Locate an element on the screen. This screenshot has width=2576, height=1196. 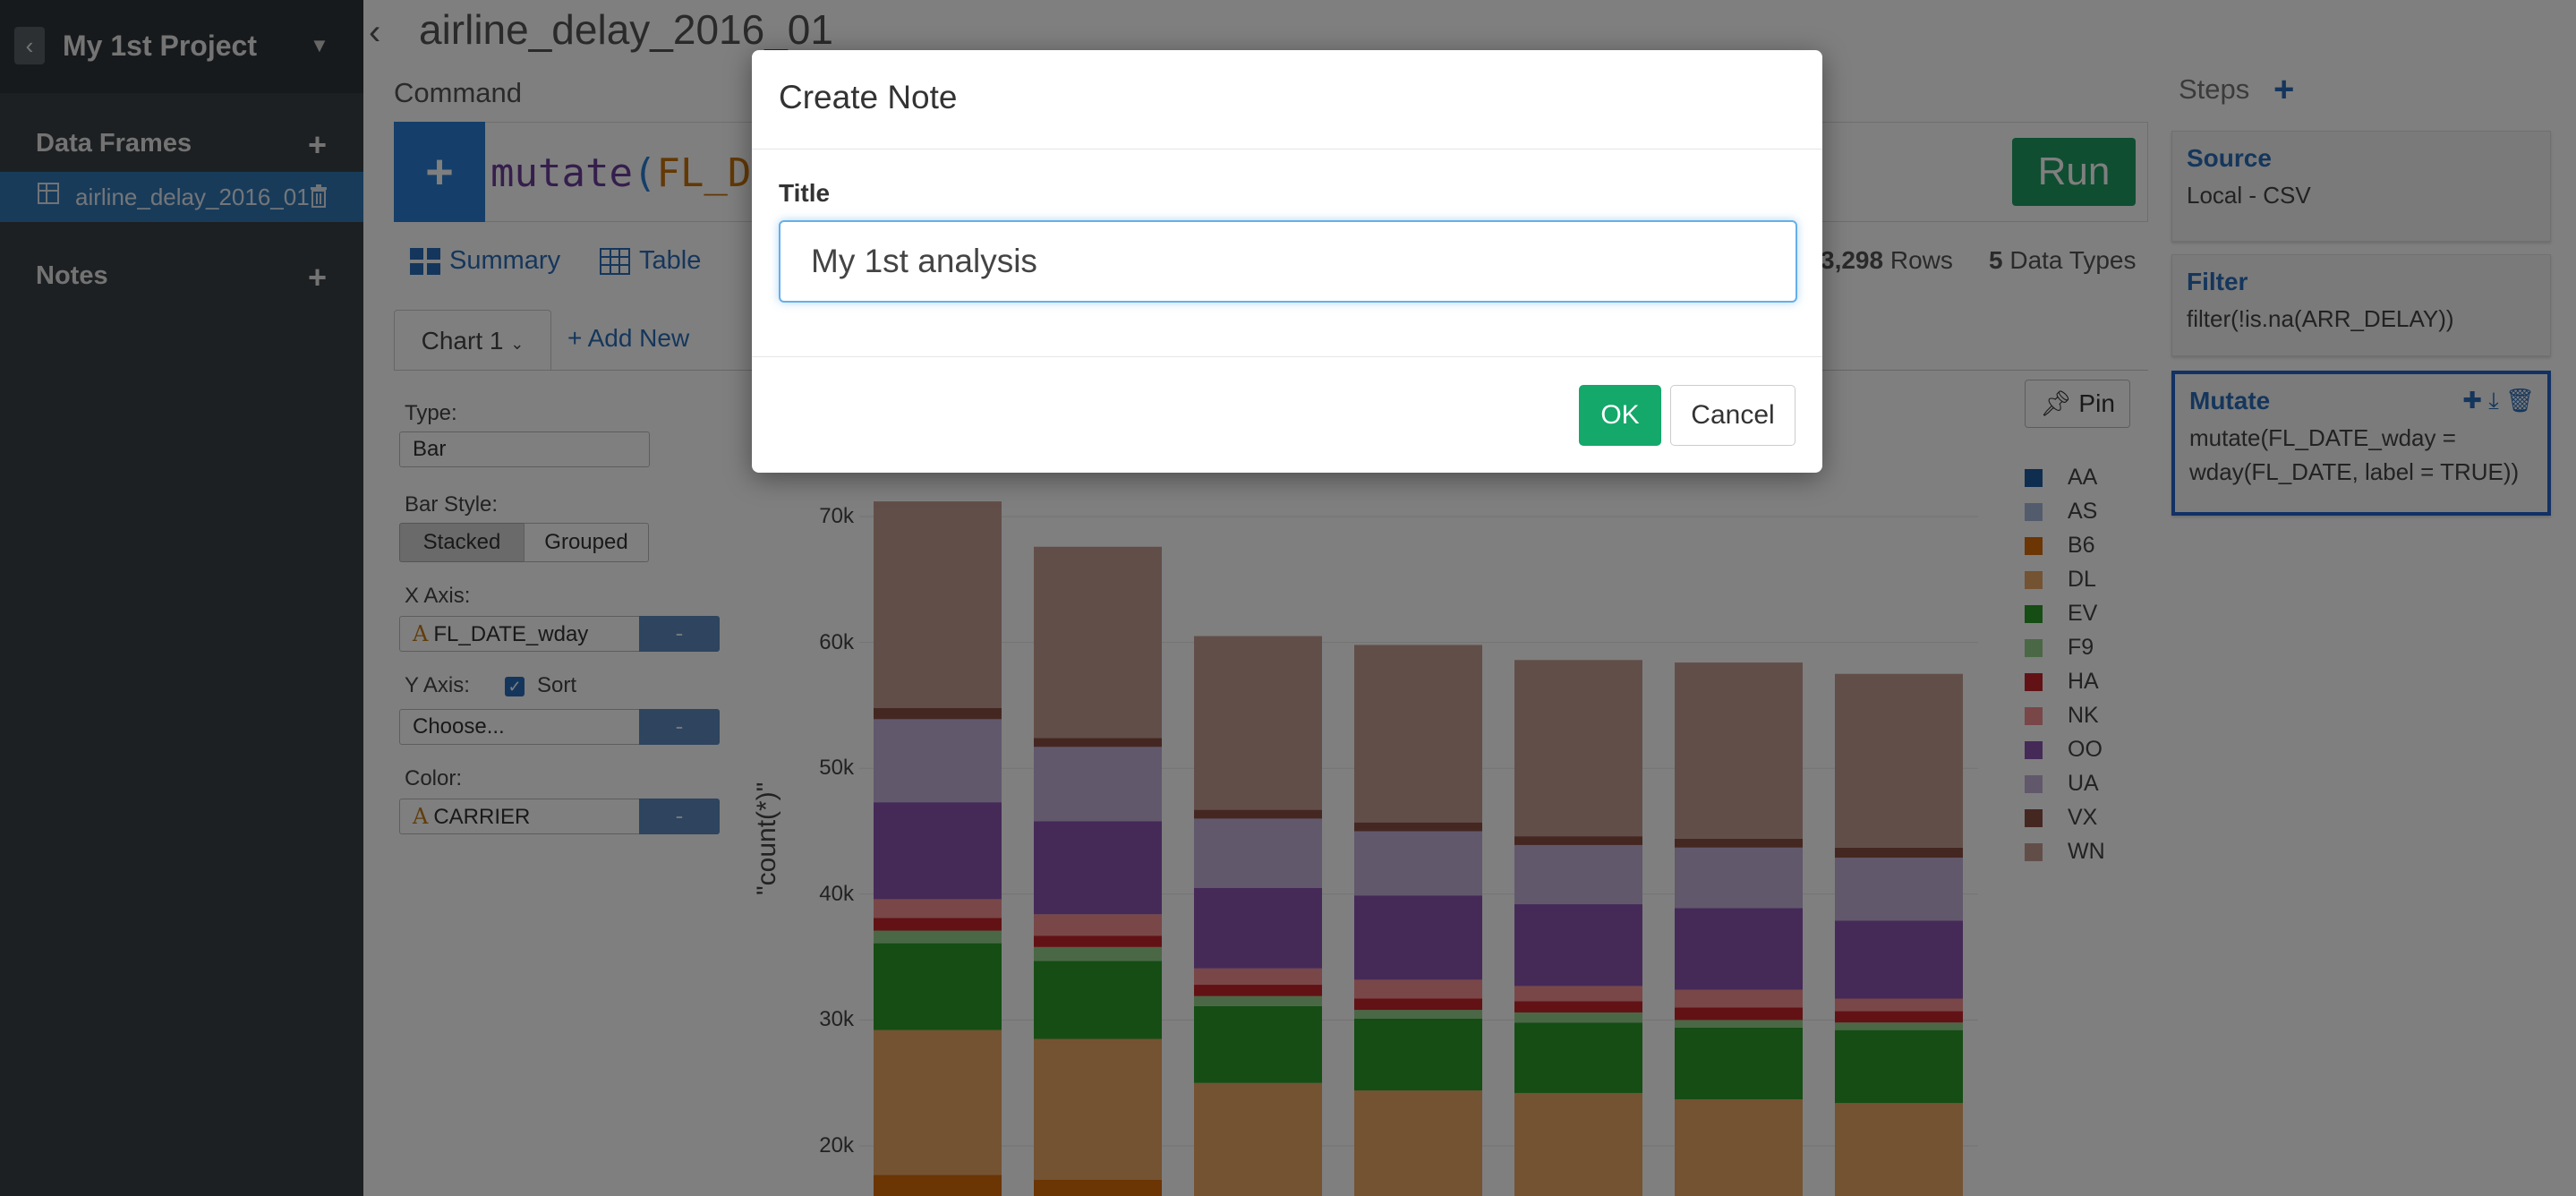
create-note-dialog: Create Note Title OK Cancel is located at coordinates (1287, 261).